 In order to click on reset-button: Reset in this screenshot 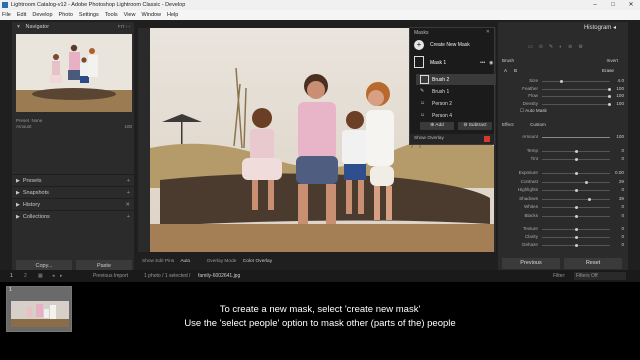, I will do `click(593, 263)`.